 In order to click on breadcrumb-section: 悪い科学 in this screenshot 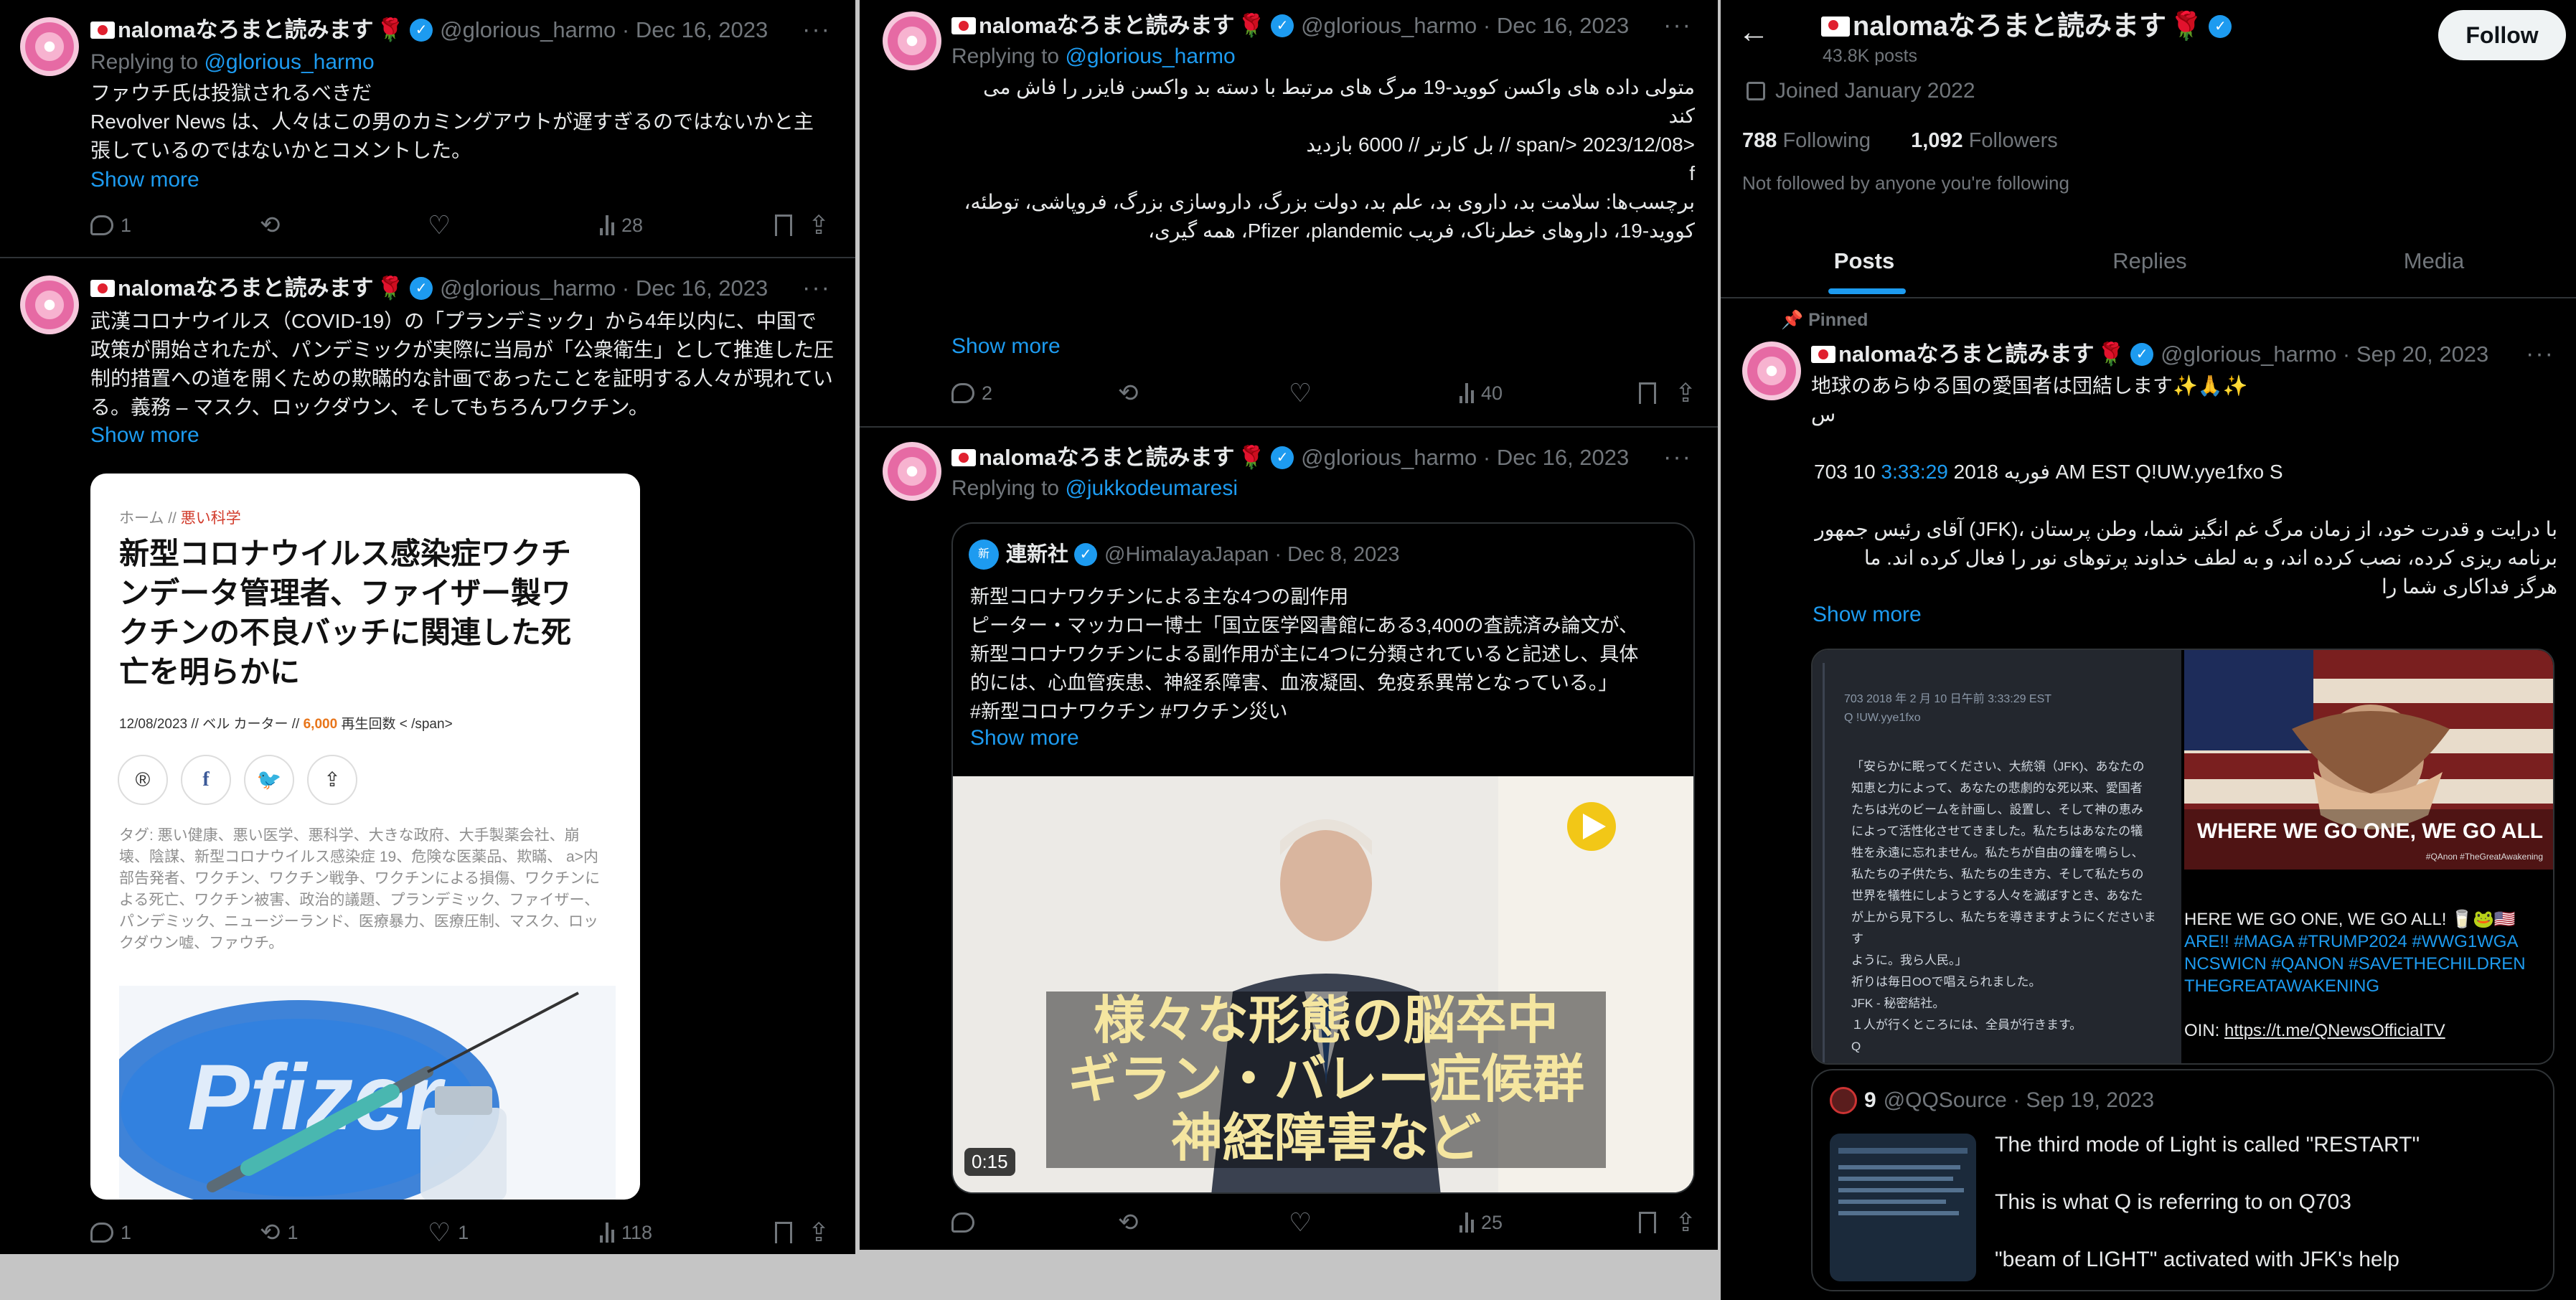, I will do `click(211, 518)`.